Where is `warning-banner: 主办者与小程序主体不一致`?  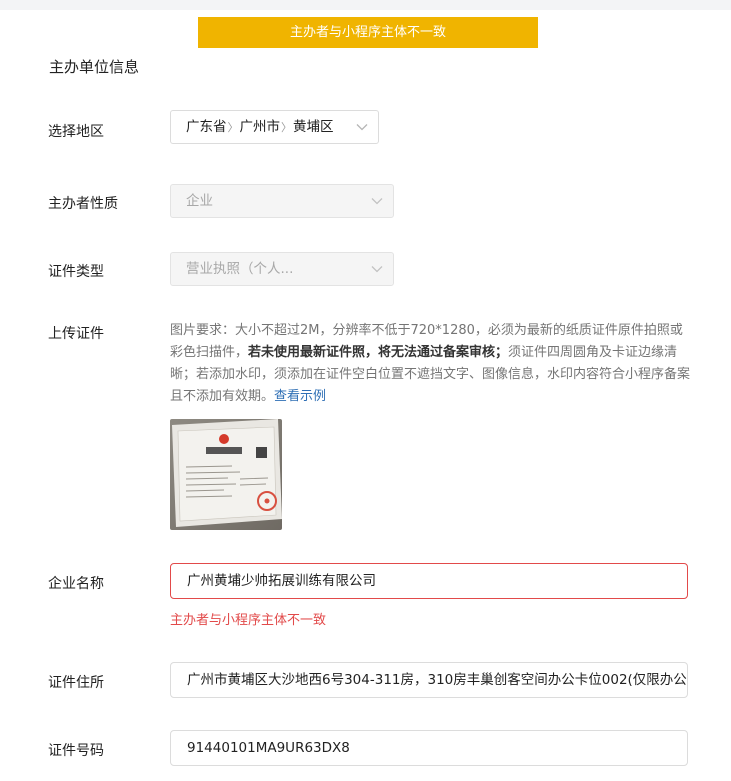
warning-banner: 主办者与小程序主体不一致 is located at coordinates (368, 32).